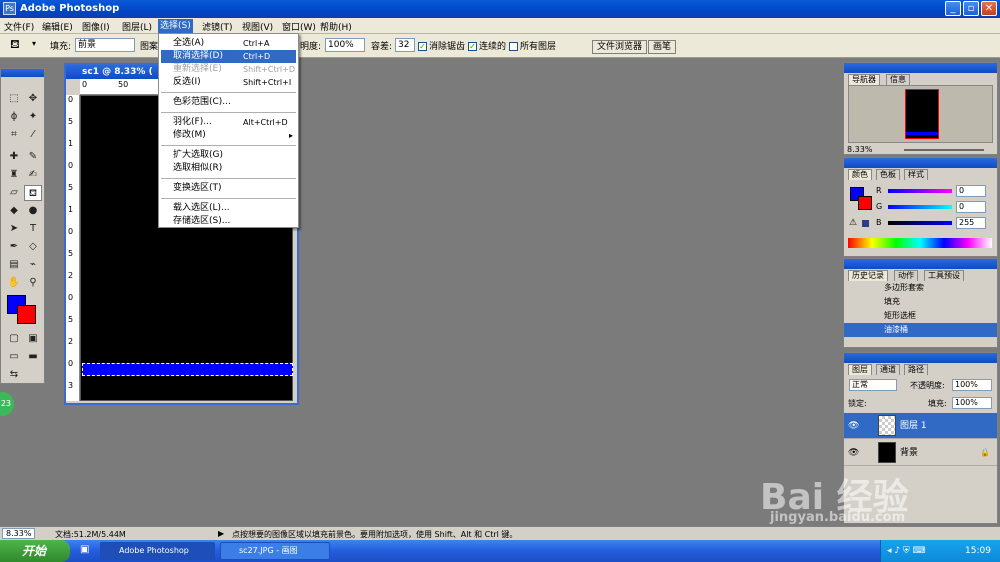  What do you see at coordinates (888, 369) in the screenshot?
I see `tab-channels: 通道` at bounding box center [888, 369].